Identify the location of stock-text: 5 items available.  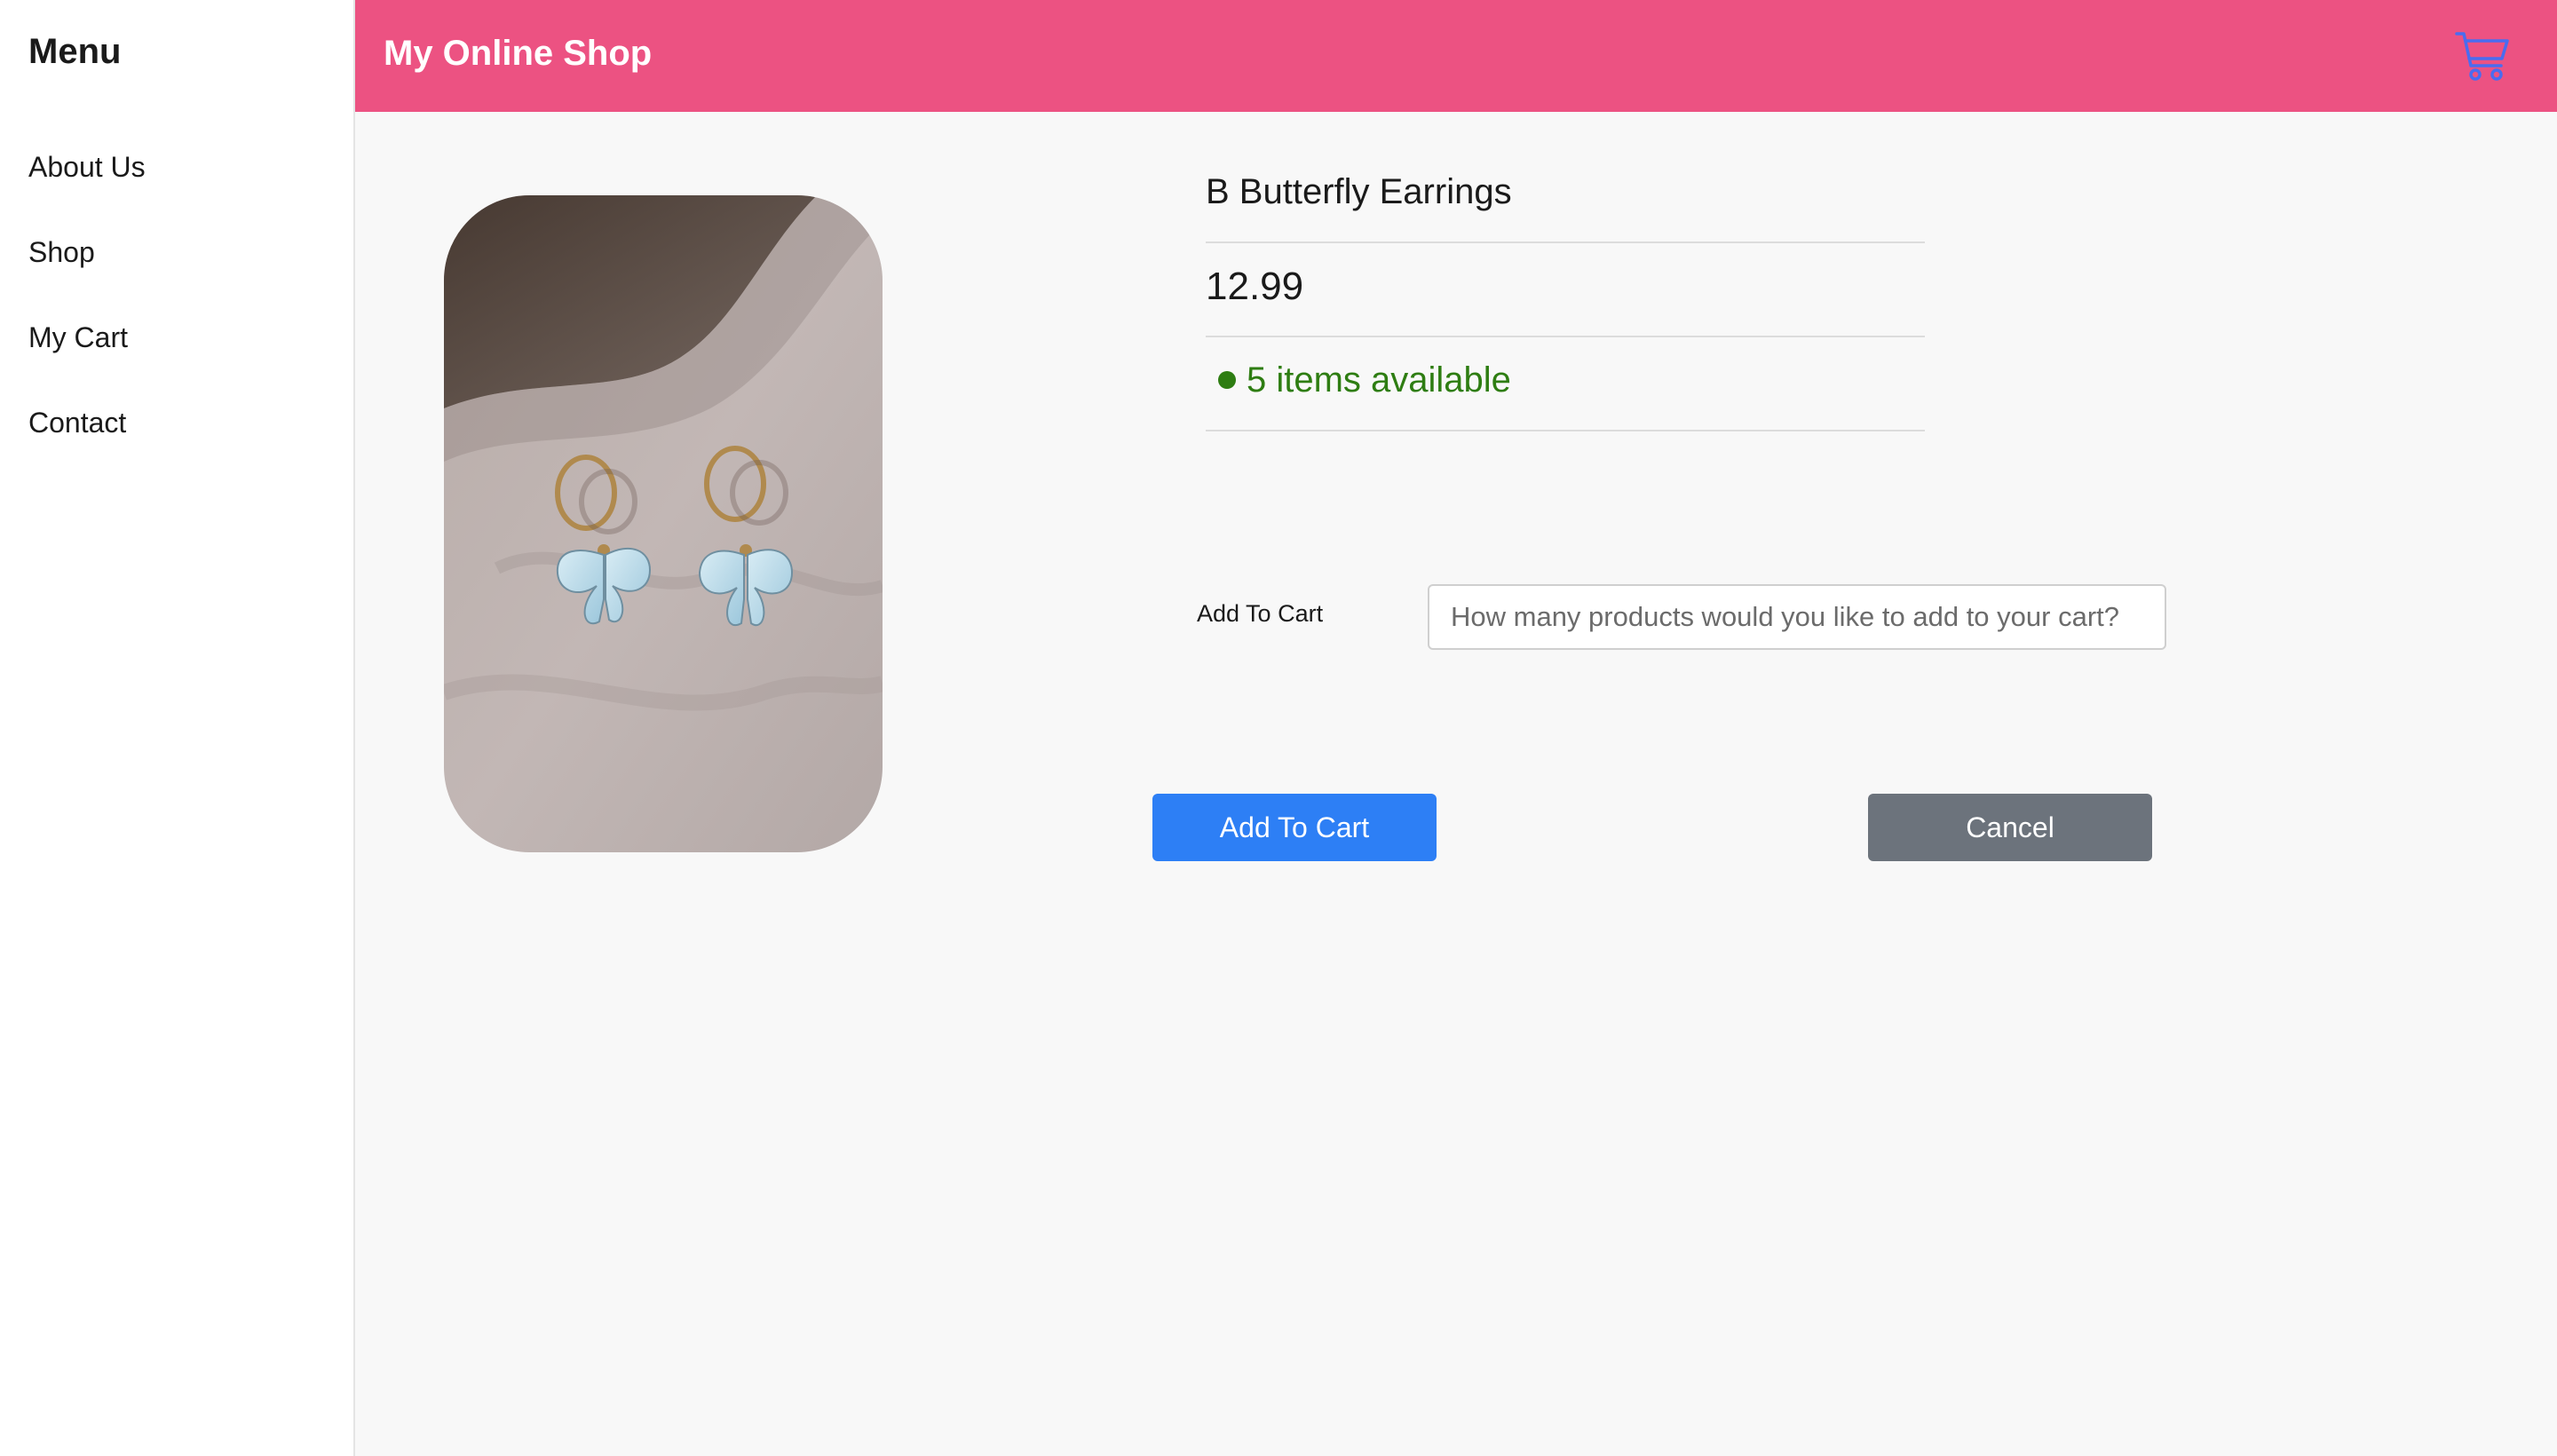
(1379, 380).